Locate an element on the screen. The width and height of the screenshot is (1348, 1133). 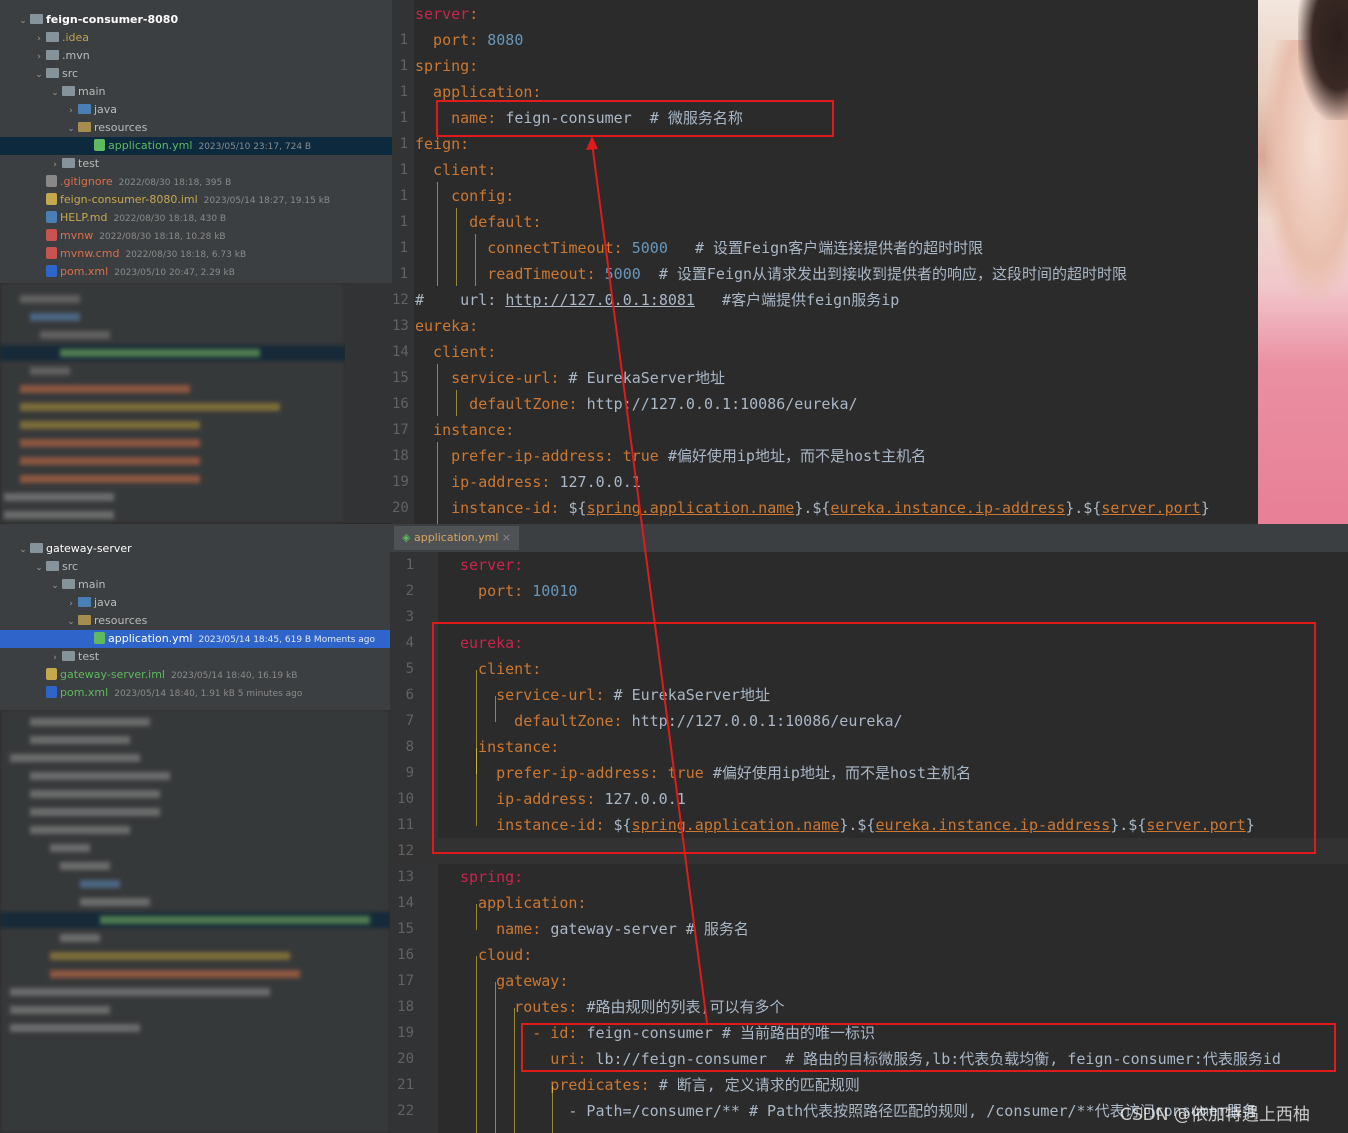
tree-item: › .mvn is located at coordinates (196, 56).